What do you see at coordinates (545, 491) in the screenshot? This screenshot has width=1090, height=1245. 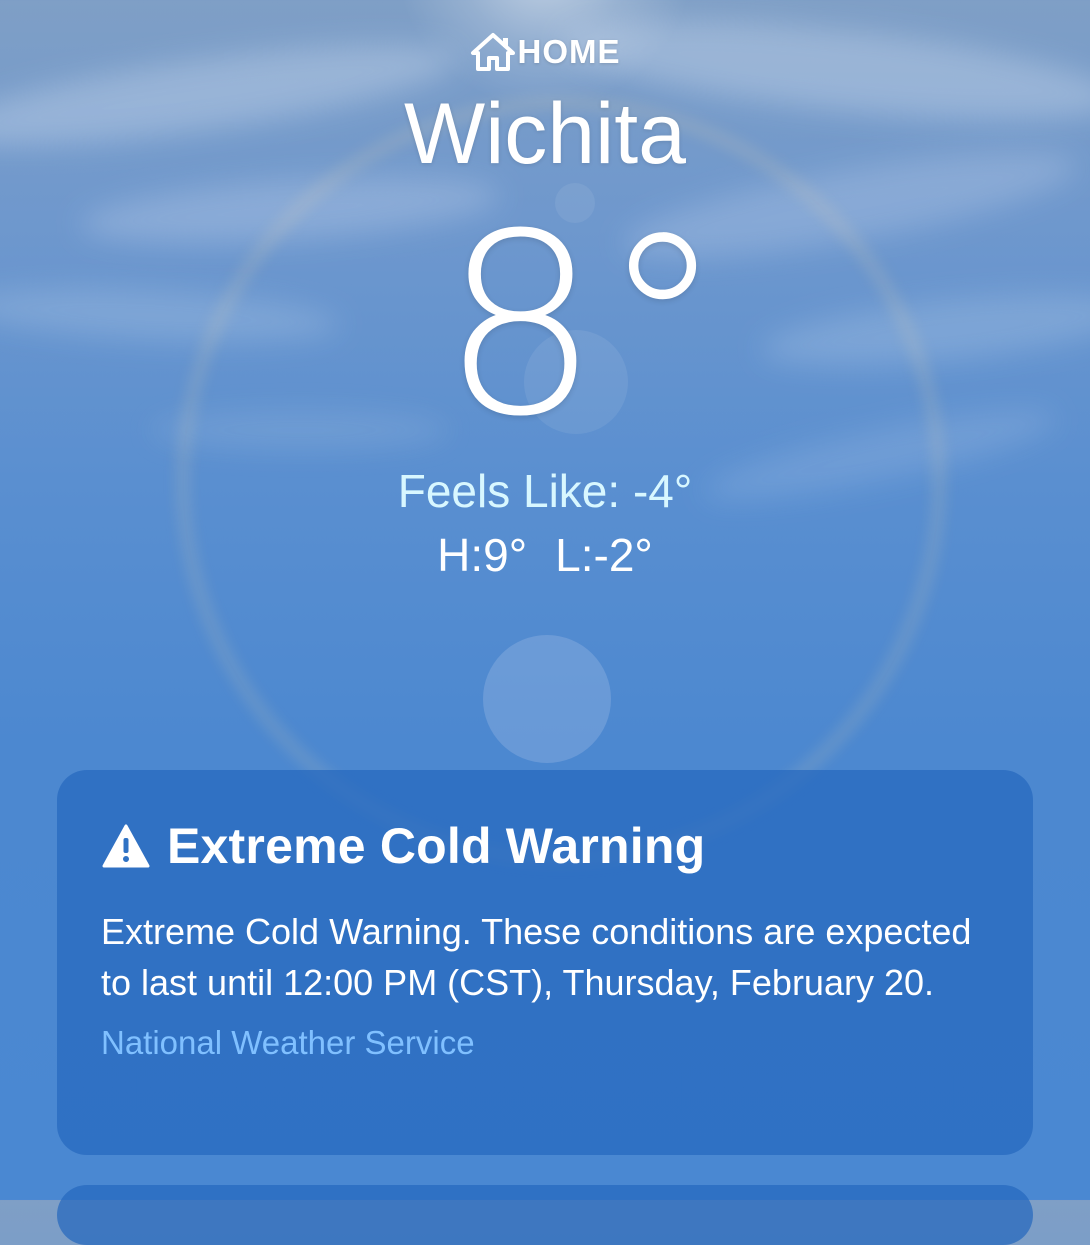 I see `feels-like: Feels Like: -4°` at bounding box center [545, 491].